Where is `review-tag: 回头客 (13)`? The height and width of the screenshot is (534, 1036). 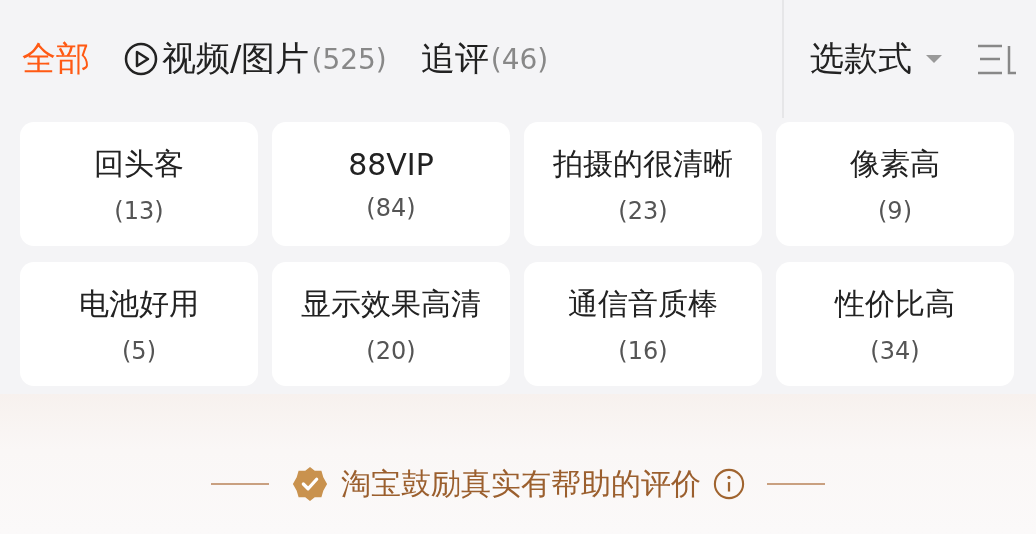 review-tag: 回头客 (13) is located at coordinates (139, 184).